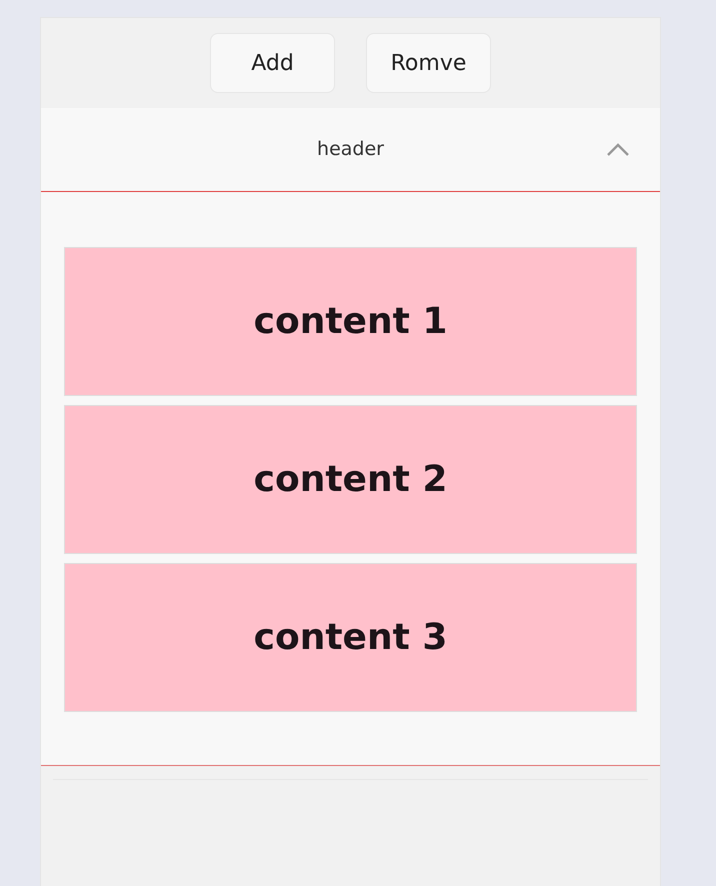  I want to click on content-block: content 1, so click(350, 321).